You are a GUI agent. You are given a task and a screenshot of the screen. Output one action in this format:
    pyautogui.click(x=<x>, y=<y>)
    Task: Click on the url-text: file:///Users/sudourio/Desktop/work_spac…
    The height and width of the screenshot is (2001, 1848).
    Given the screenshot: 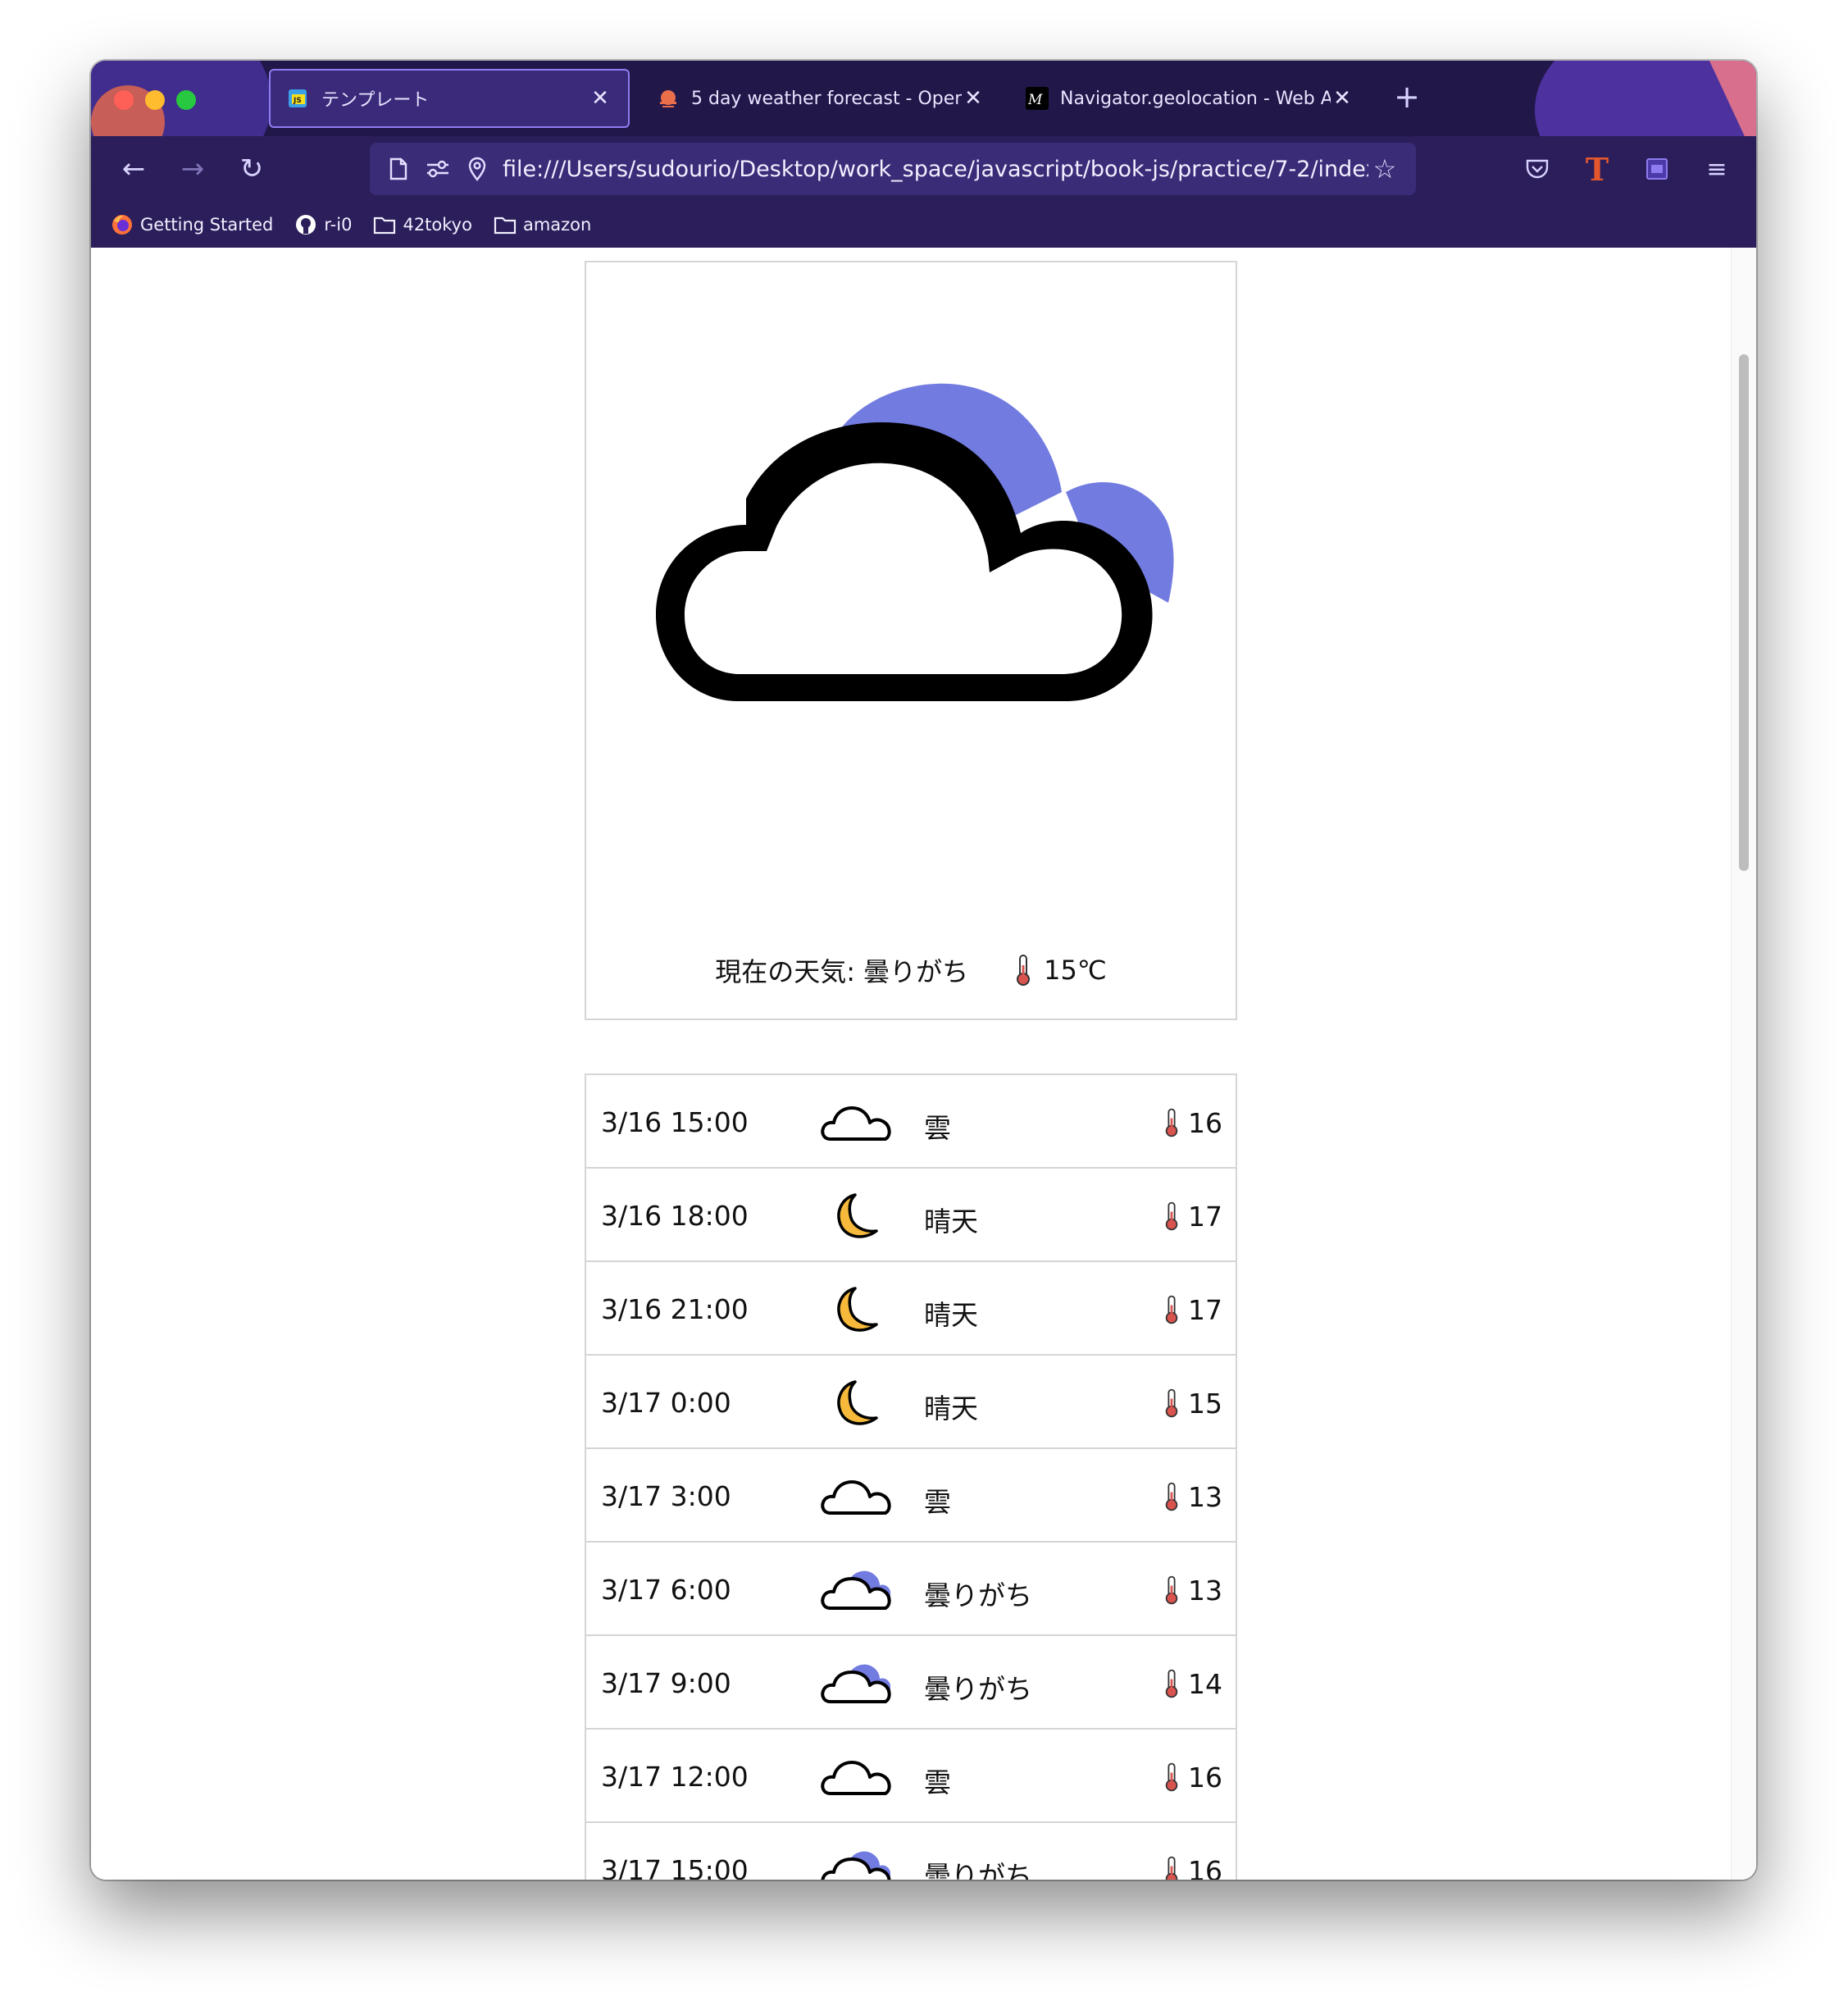 What is the action you would take?
    pyautogui.click(x=936, y=169)
    